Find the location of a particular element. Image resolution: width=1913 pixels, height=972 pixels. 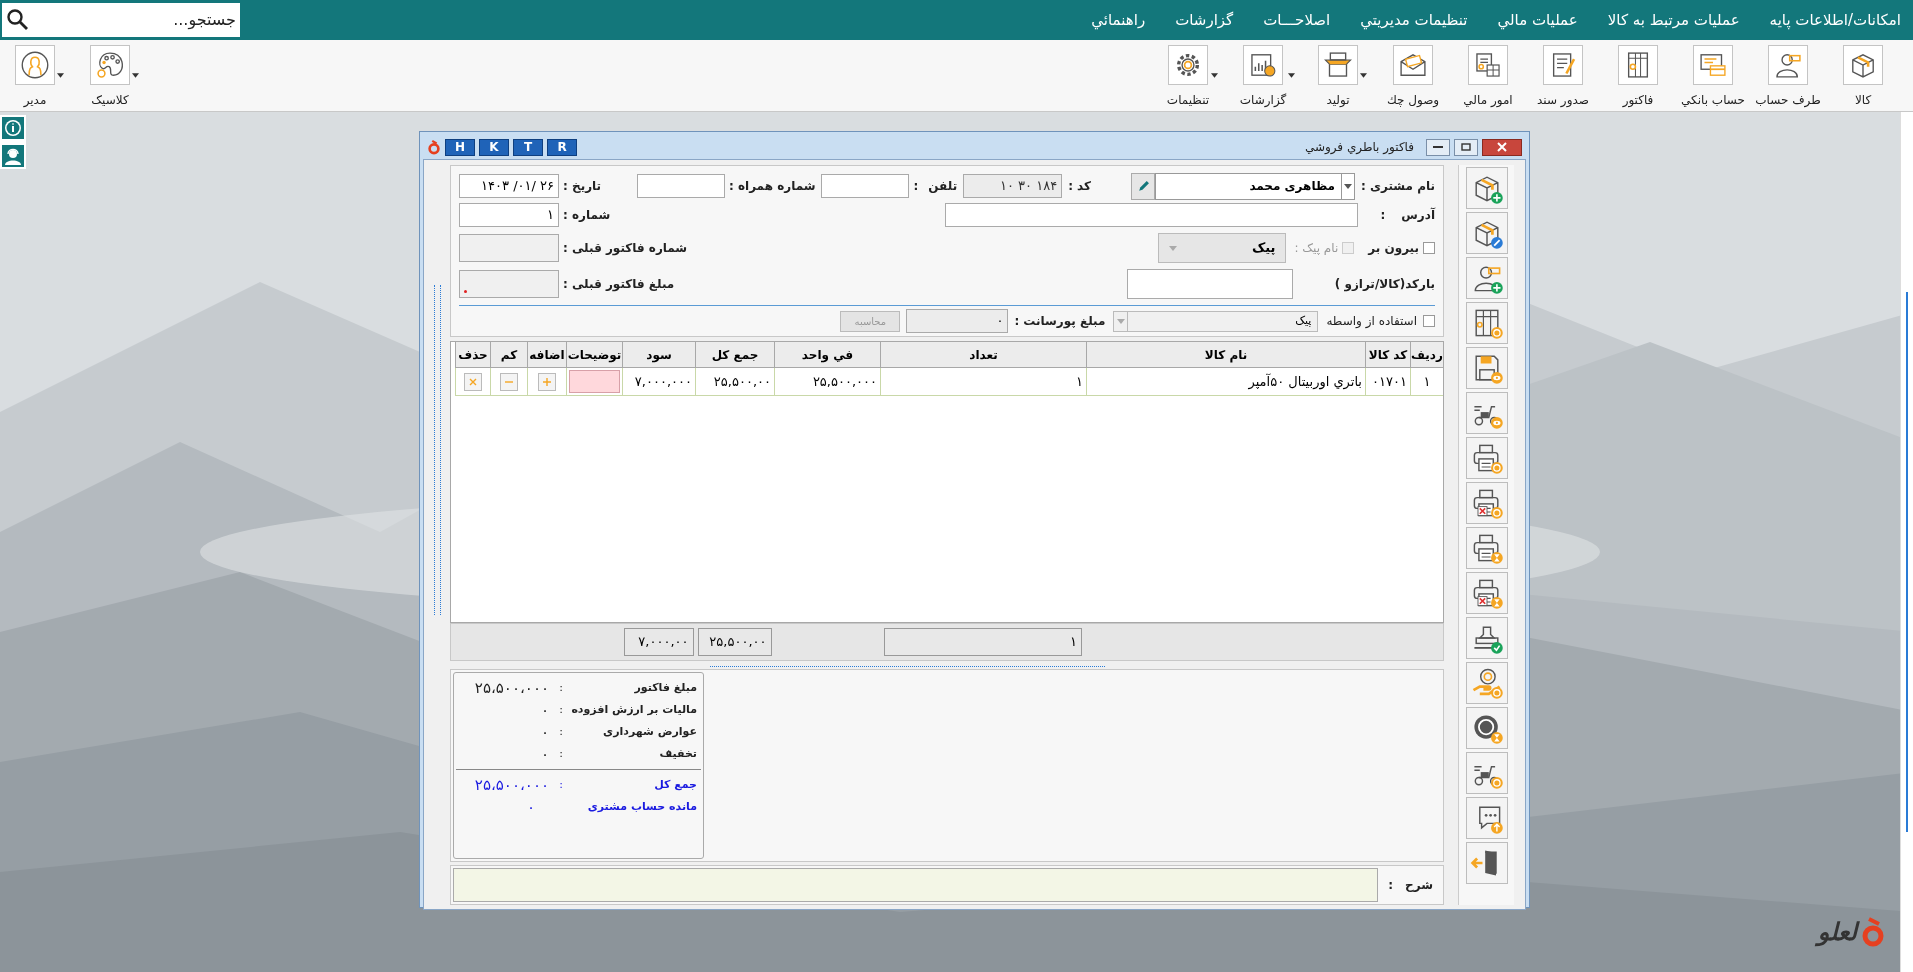

code-field: ۱۰ ۳۰ ۱۸۴ is located at coordinates (1013, 186).